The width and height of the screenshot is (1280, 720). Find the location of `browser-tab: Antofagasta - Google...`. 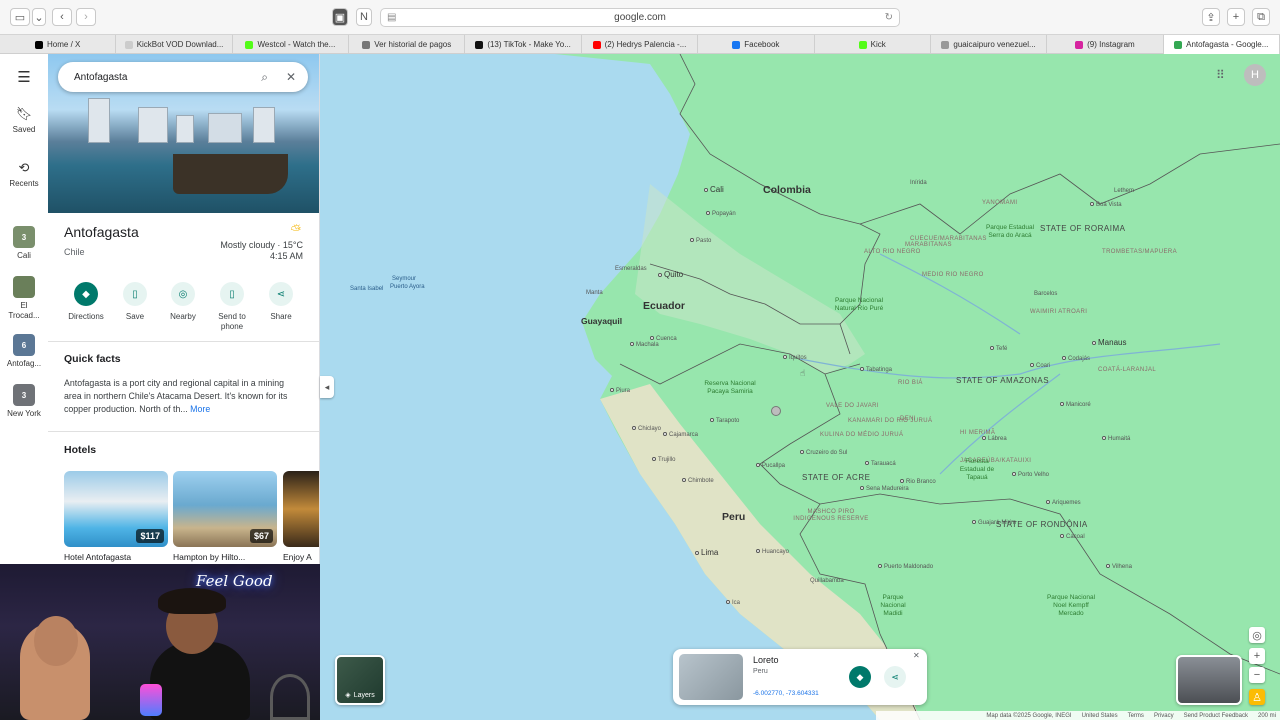

browser-tab: Antofagasta - Google... is located at coordinates (1221, 44).